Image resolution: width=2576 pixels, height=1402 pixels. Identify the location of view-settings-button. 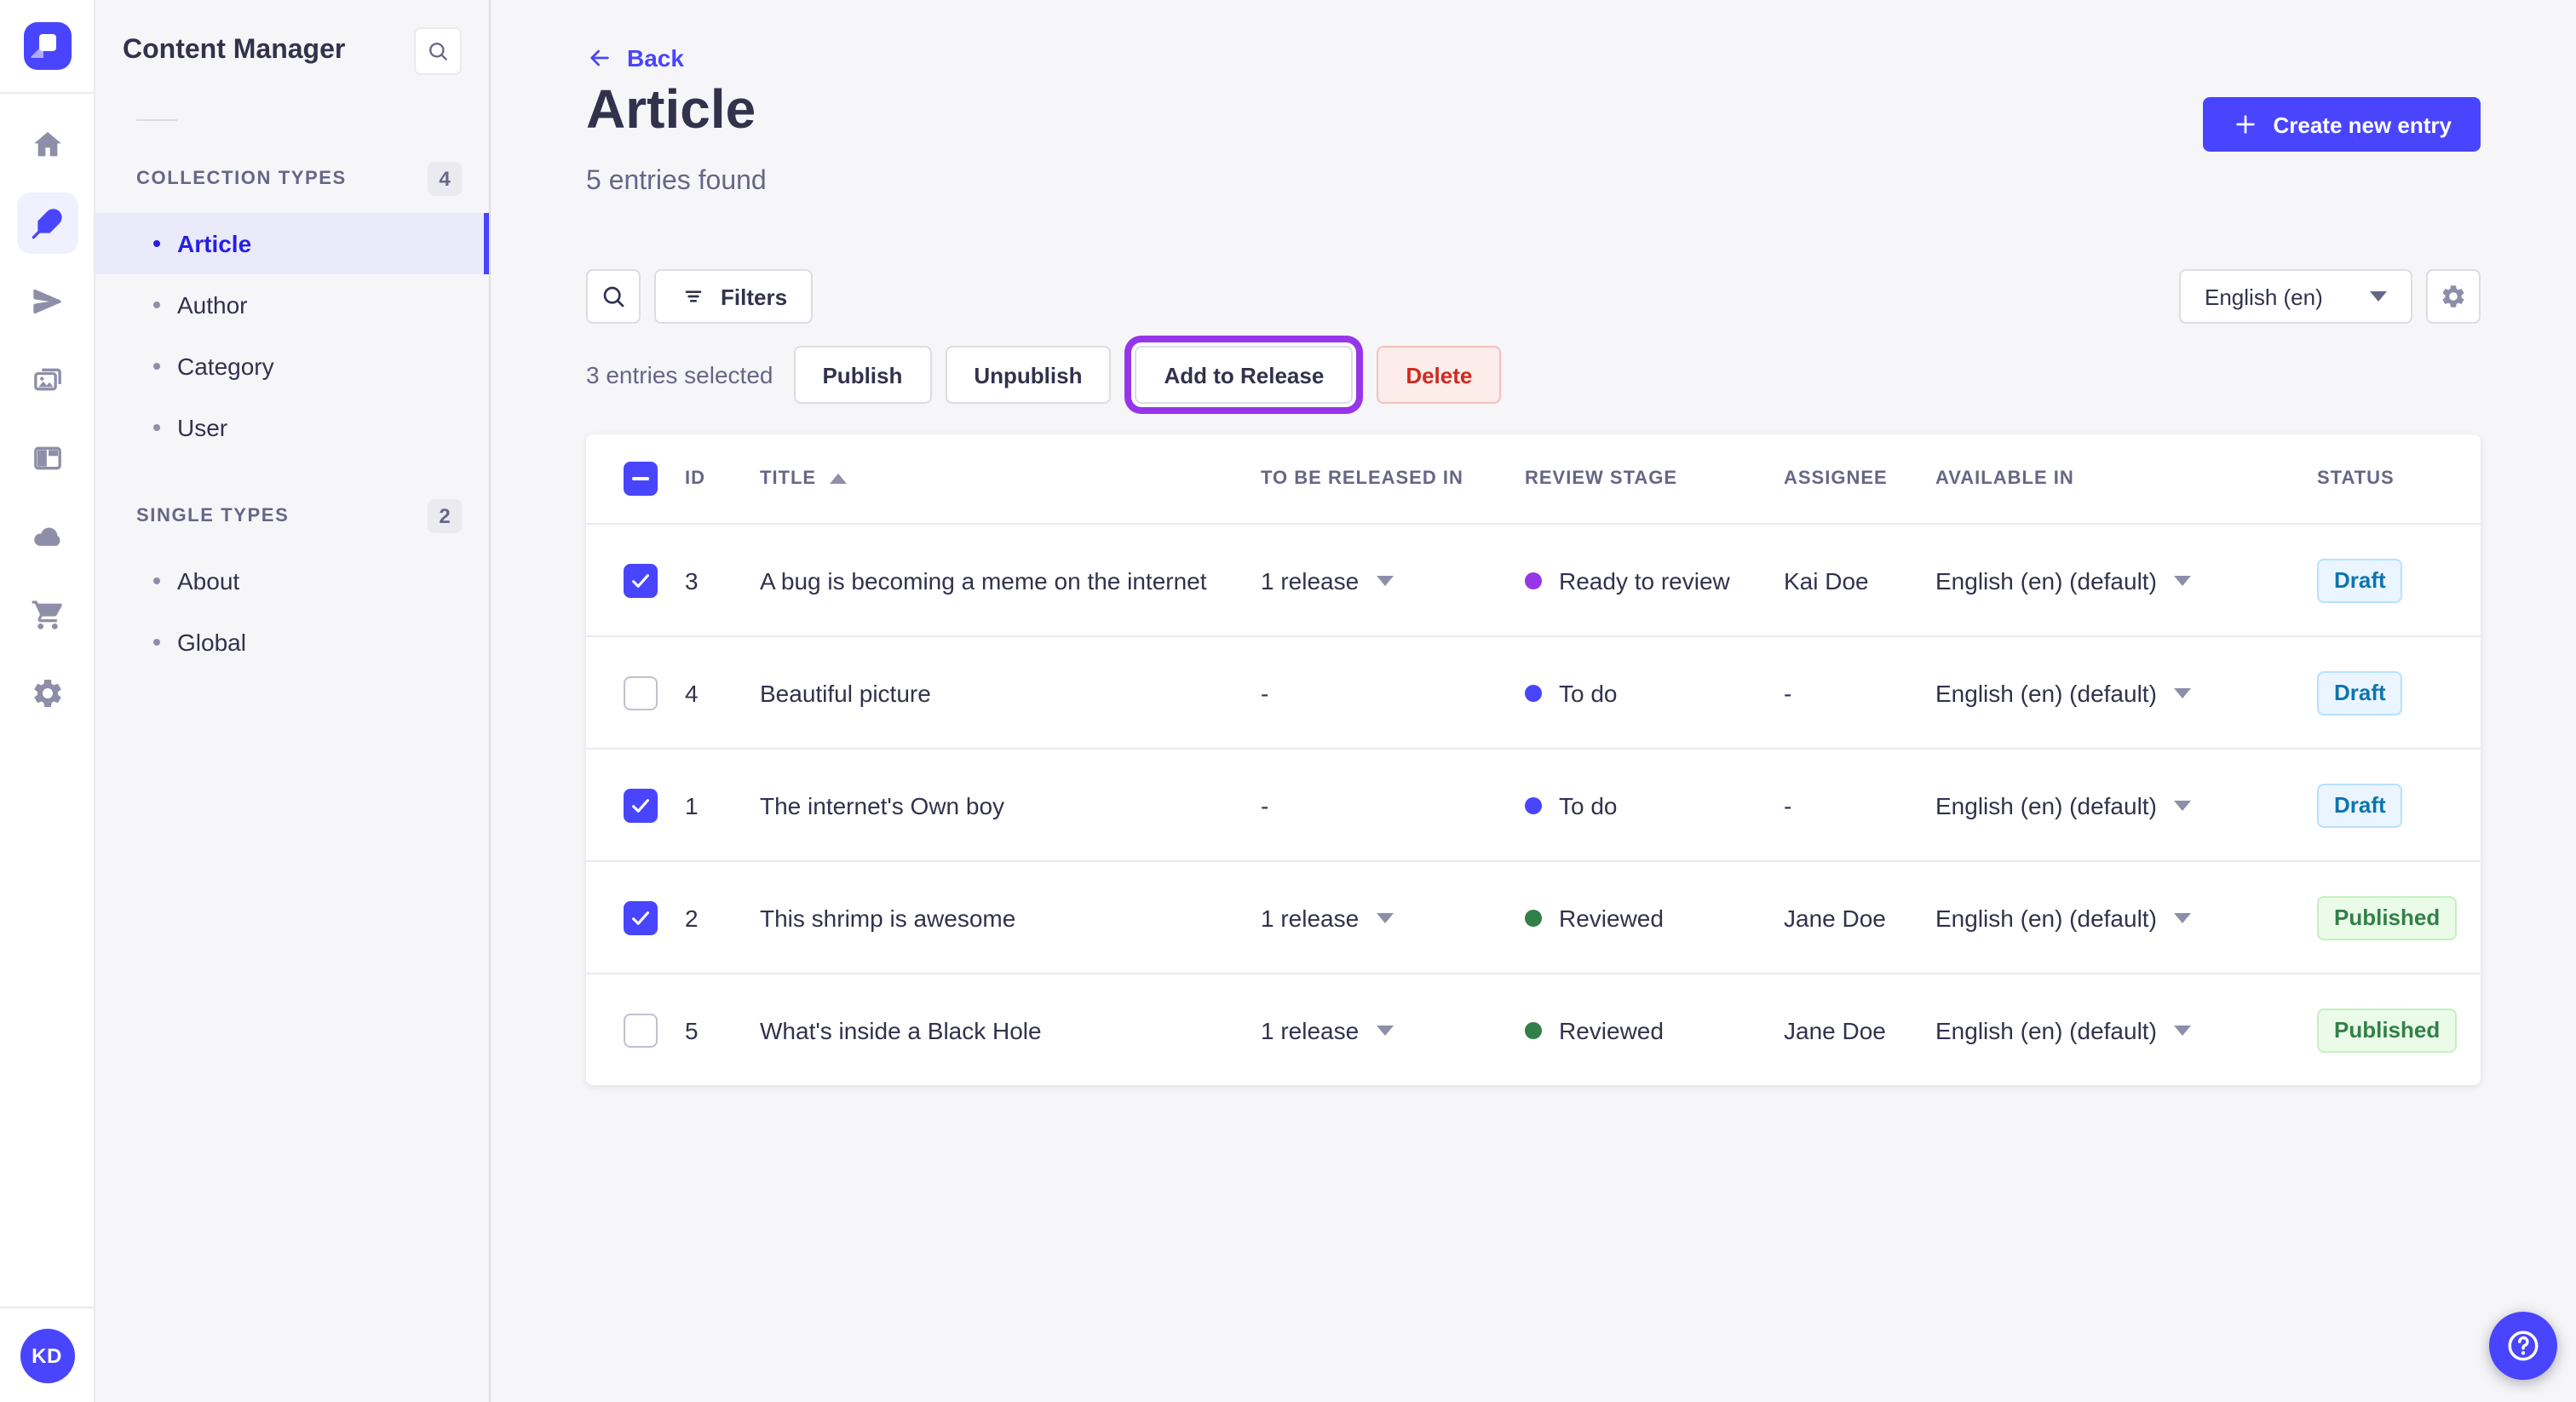
(2454, 296).